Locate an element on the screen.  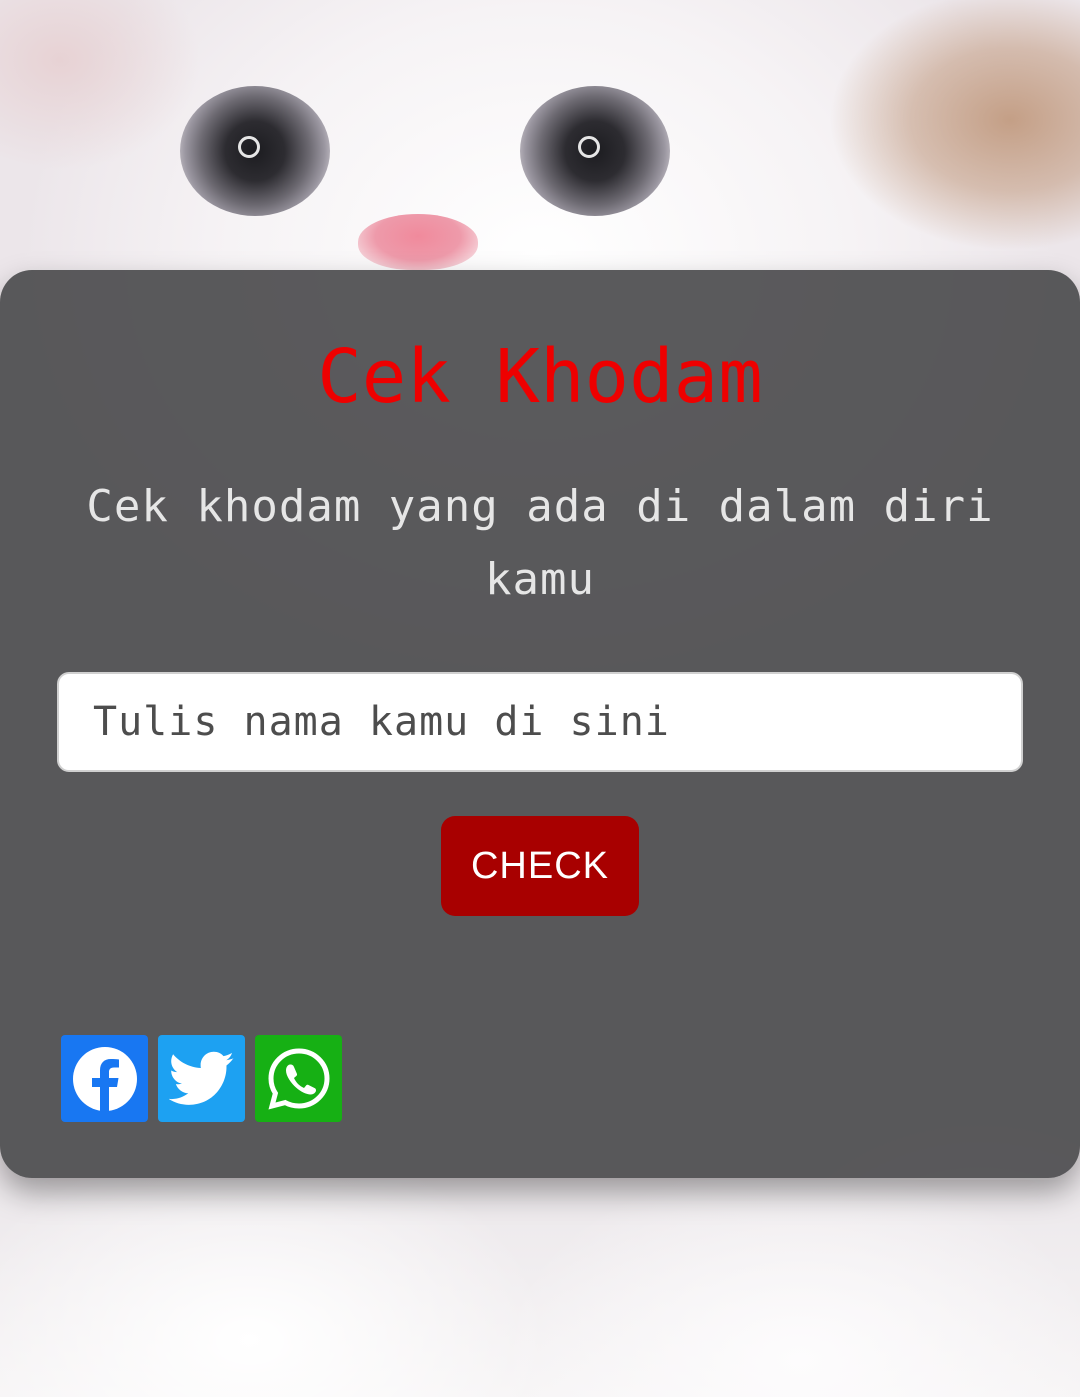
share-twitter-button is located at coordinates (201, 1078).